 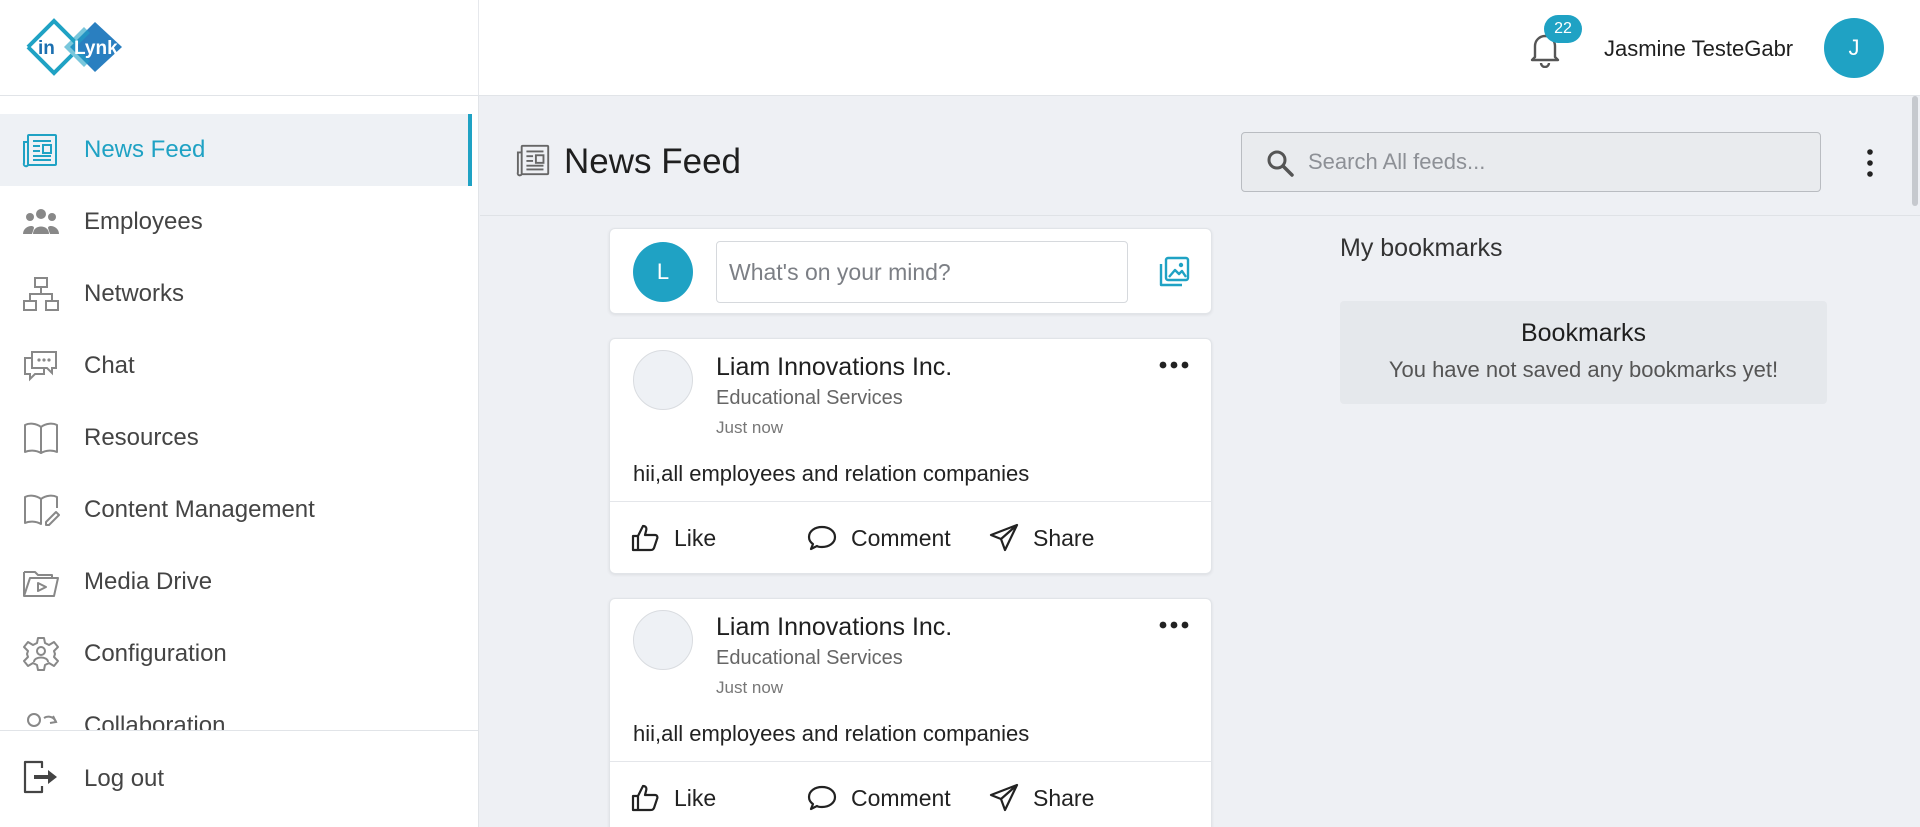 I want to click on search-input, so click(x=1553, y=162).